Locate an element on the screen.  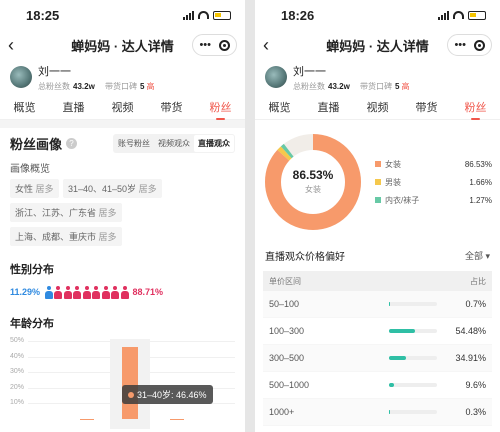
price-filter-dropdown: 全部 ▾ is located at coordinates (477, 255).